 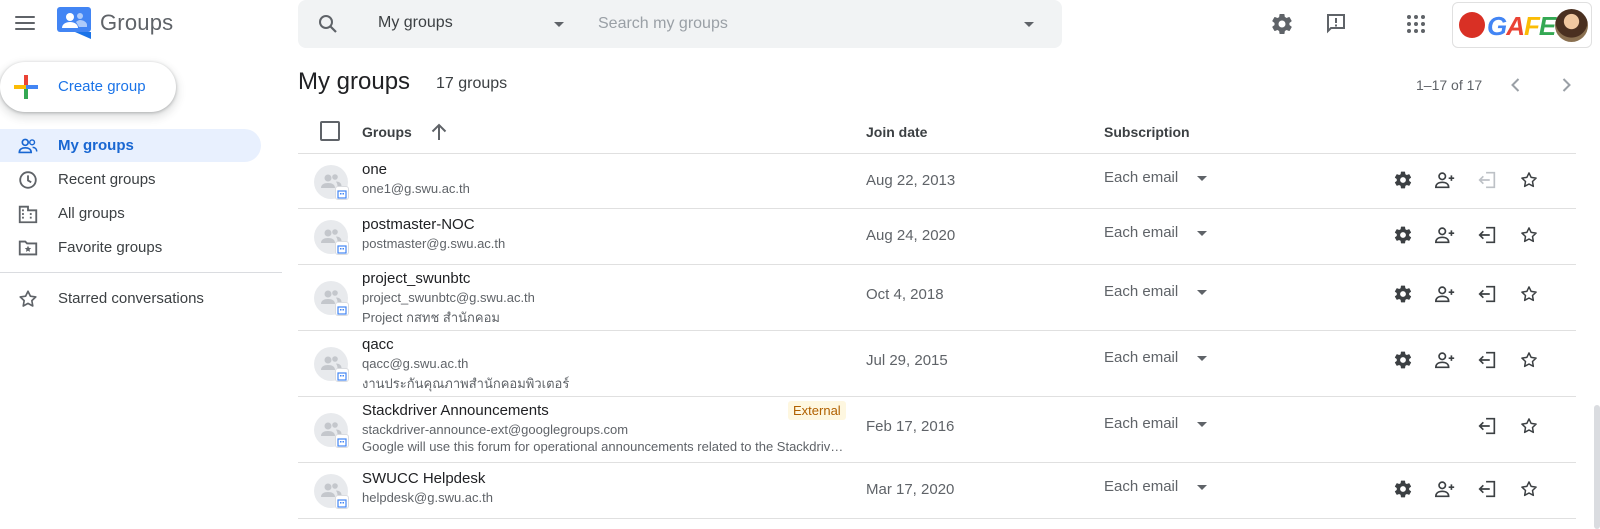 What do you see at coordinates (911, 180) in the screenshot?
I see `join-date: Aug 22, 2013` at bounding box center [911, 180].